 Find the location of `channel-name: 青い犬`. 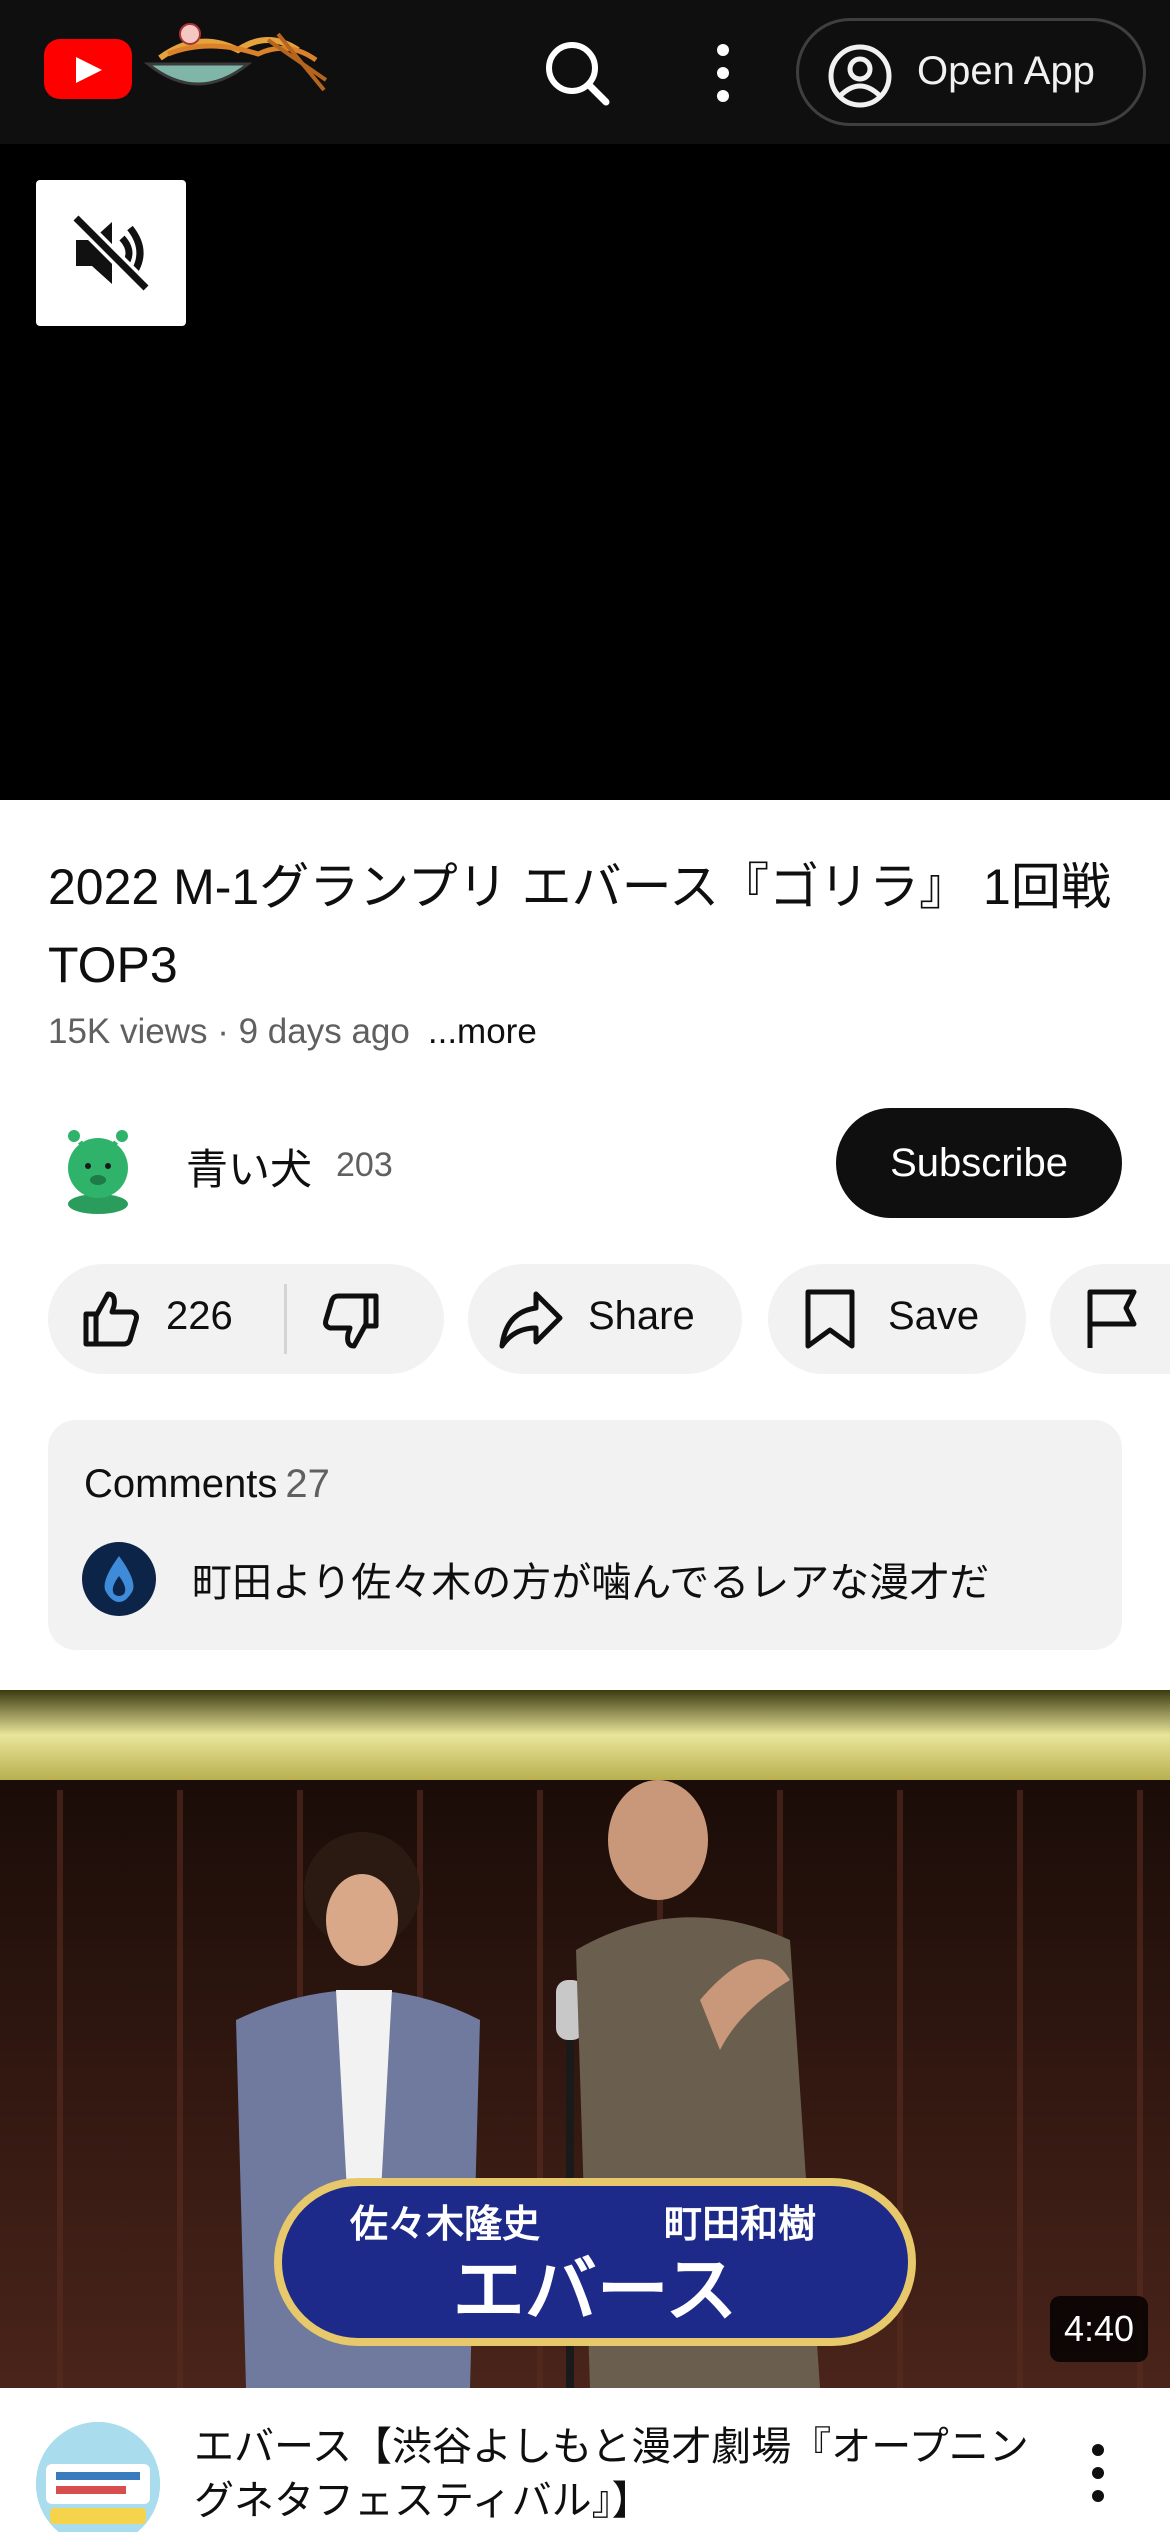

channel-name: 青い犬 is located at coordinates (249, 1166).